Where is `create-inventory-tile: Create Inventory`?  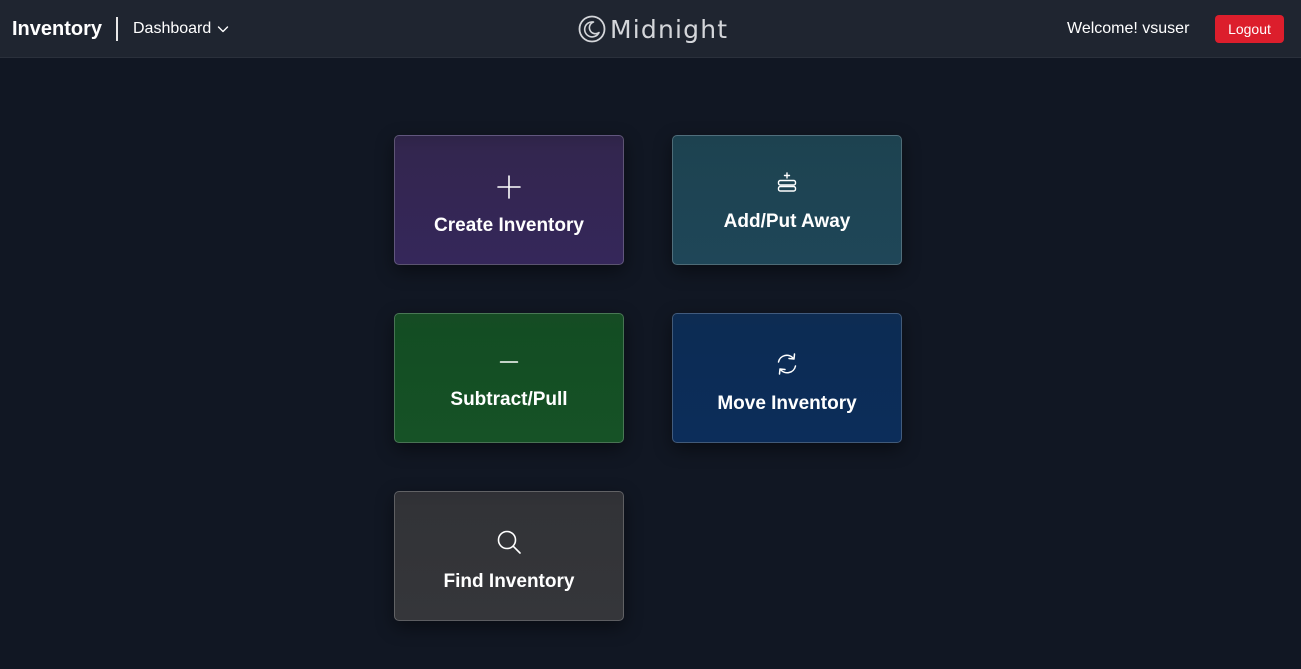 create-inventory-tile: Create Inventory is located at coordinates (509, 200).